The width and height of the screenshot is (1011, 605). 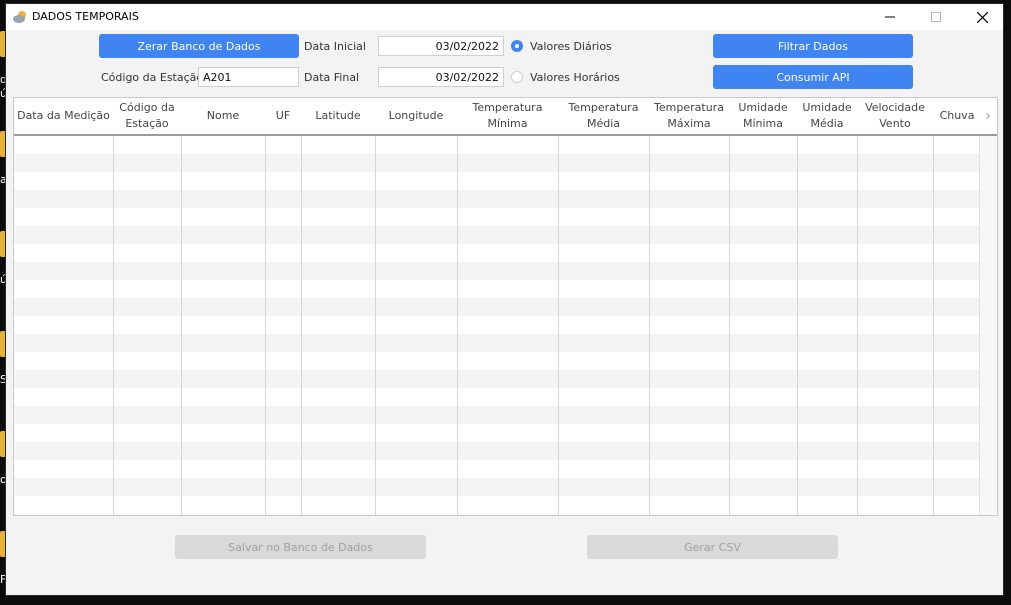 What do you see at coordinates (813, 77) in the screenshot?
I see `consume-api-button: Consumir API` at bounding box center [813, 77].